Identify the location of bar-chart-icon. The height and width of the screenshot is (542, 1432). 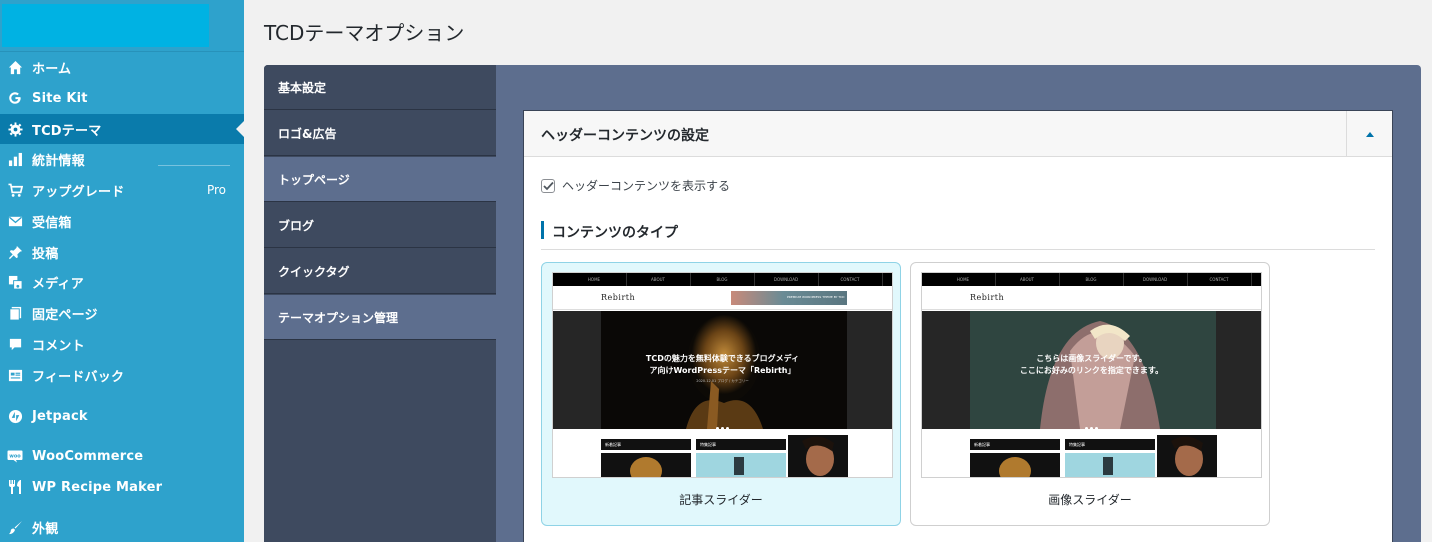
(15, 159).